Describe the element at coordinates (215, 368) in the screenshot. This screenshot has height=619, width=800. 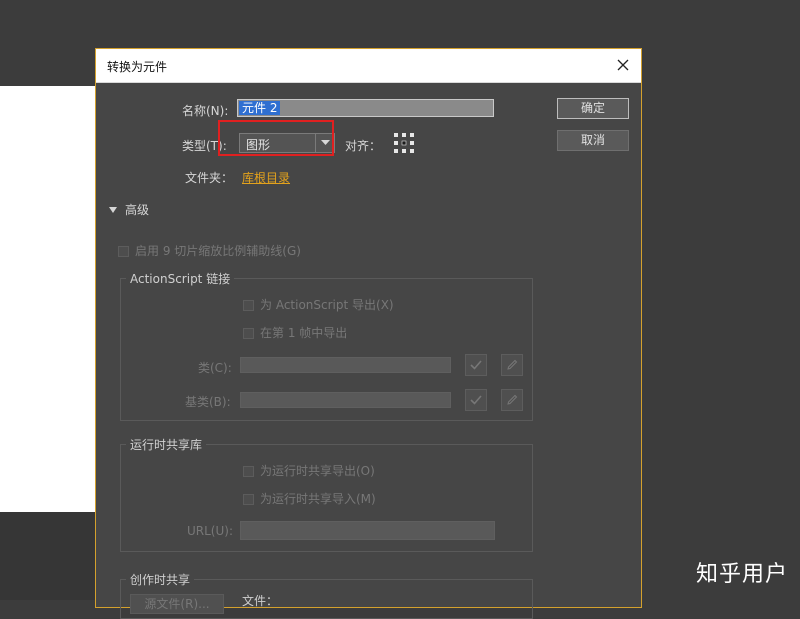
I see `class-label: 类(C):` at that location.